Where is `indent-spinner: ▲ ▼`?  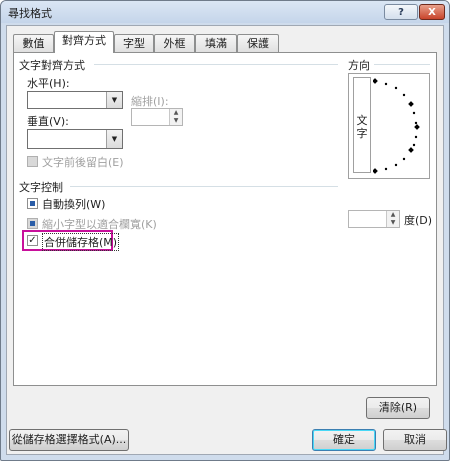
indent-spinner: ▲ ▼ is located at coordinates (157, 117).